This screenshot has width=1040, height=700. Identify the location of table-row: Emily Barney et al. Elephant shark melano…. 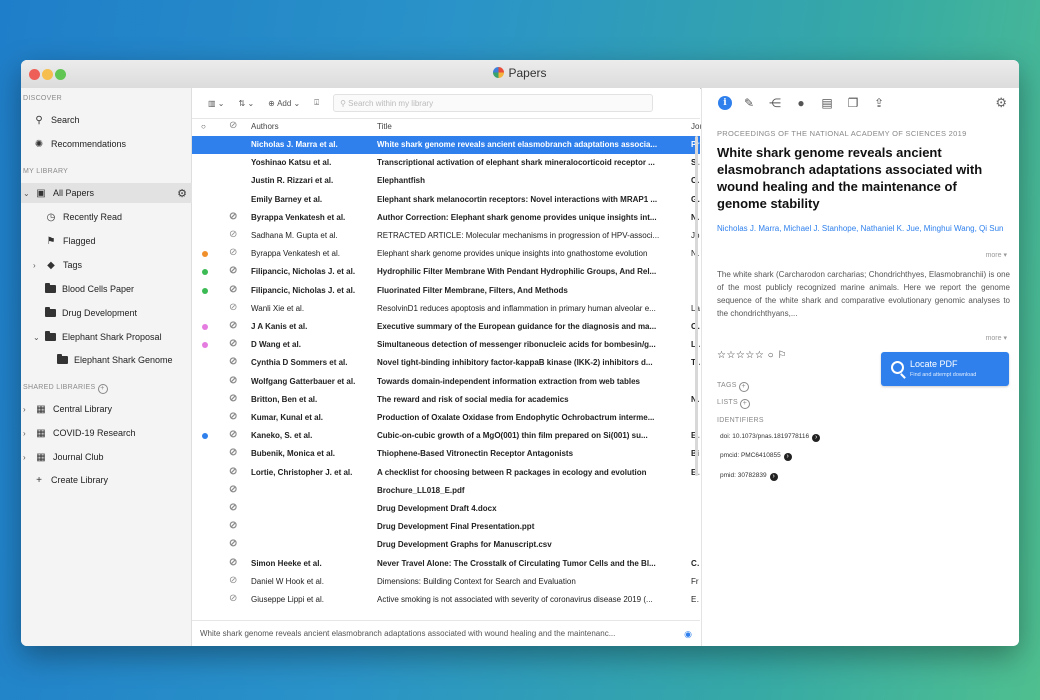
(446, 200).